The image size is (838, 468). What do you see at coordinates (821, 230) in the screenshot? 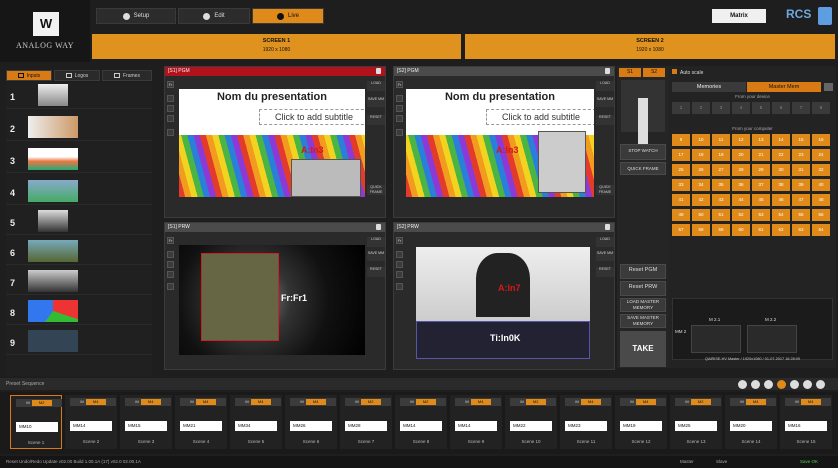
I see `computer-memory-cell: 64` at bounding box center [821, 230].